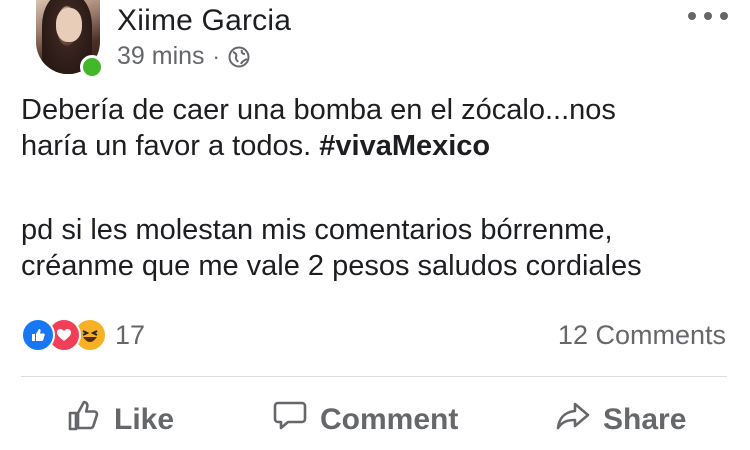 This screenshot has height=450, width=750. What do you see at coordinates (579, 420) in the screenshot?
I see `share-arrow-icon` at bounding box center [579, 420].